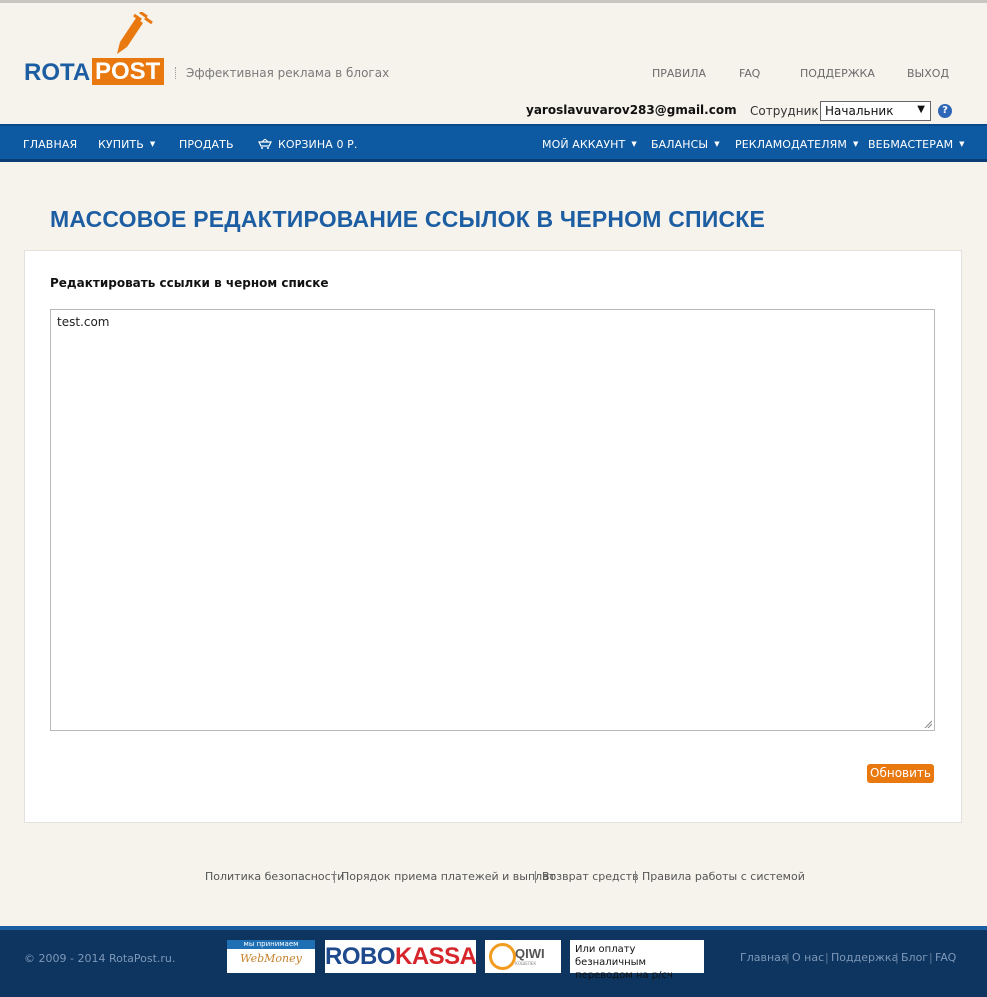 This screenshot has width=987, height=997. I want to click on nav-sell: ПРОДАТЬ, so click(206, 144).